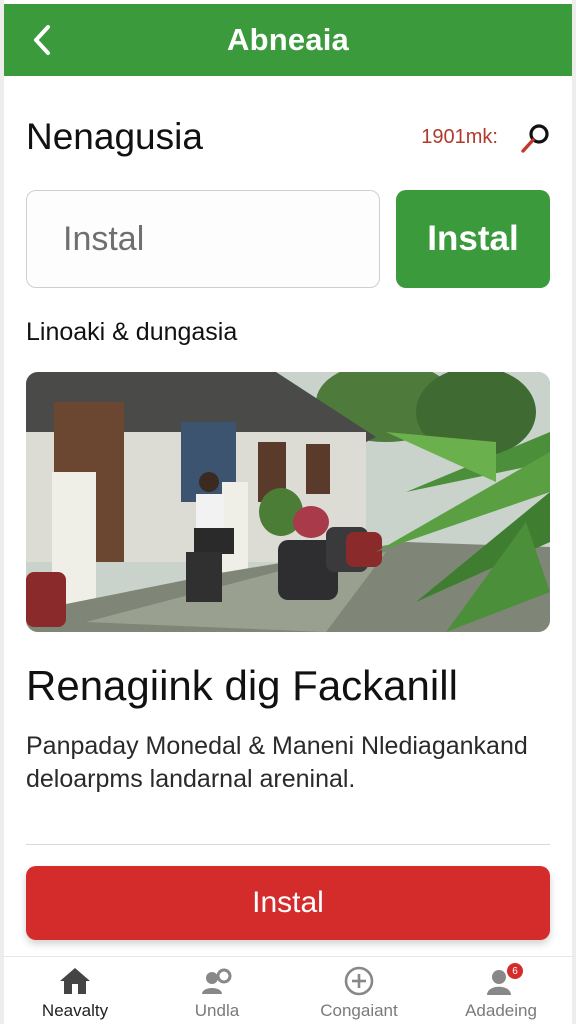  I want to click on notification-badge: 6, so click(515, 971).